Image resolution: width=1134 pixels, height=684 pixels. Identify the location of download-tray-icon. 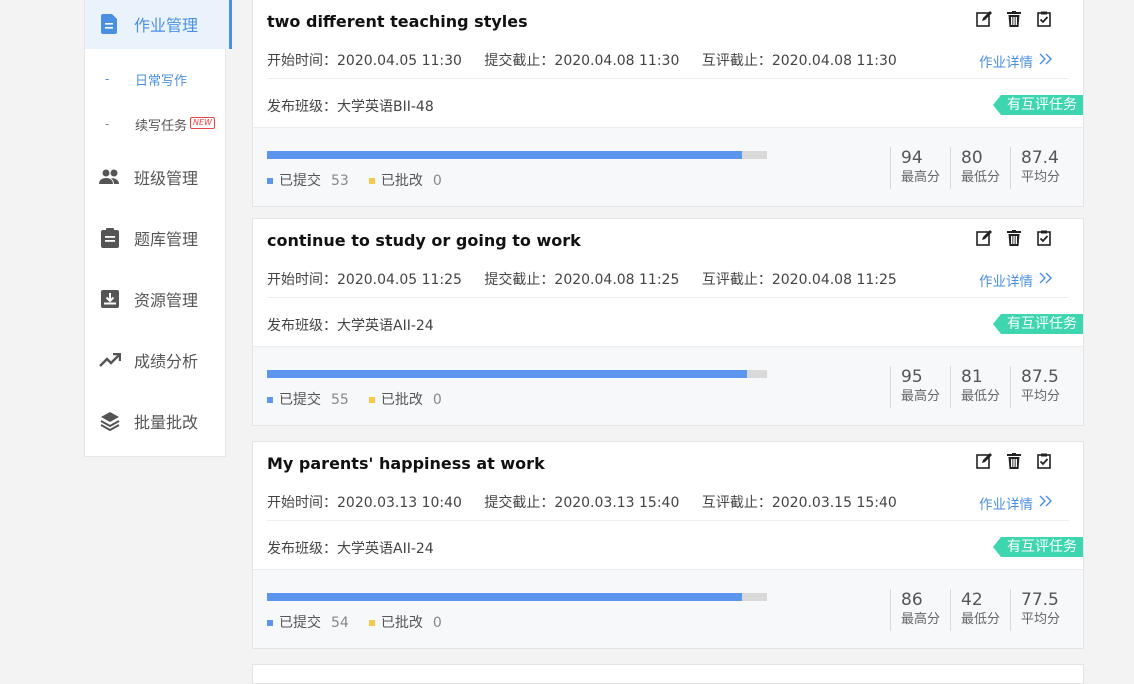
(110, 299).